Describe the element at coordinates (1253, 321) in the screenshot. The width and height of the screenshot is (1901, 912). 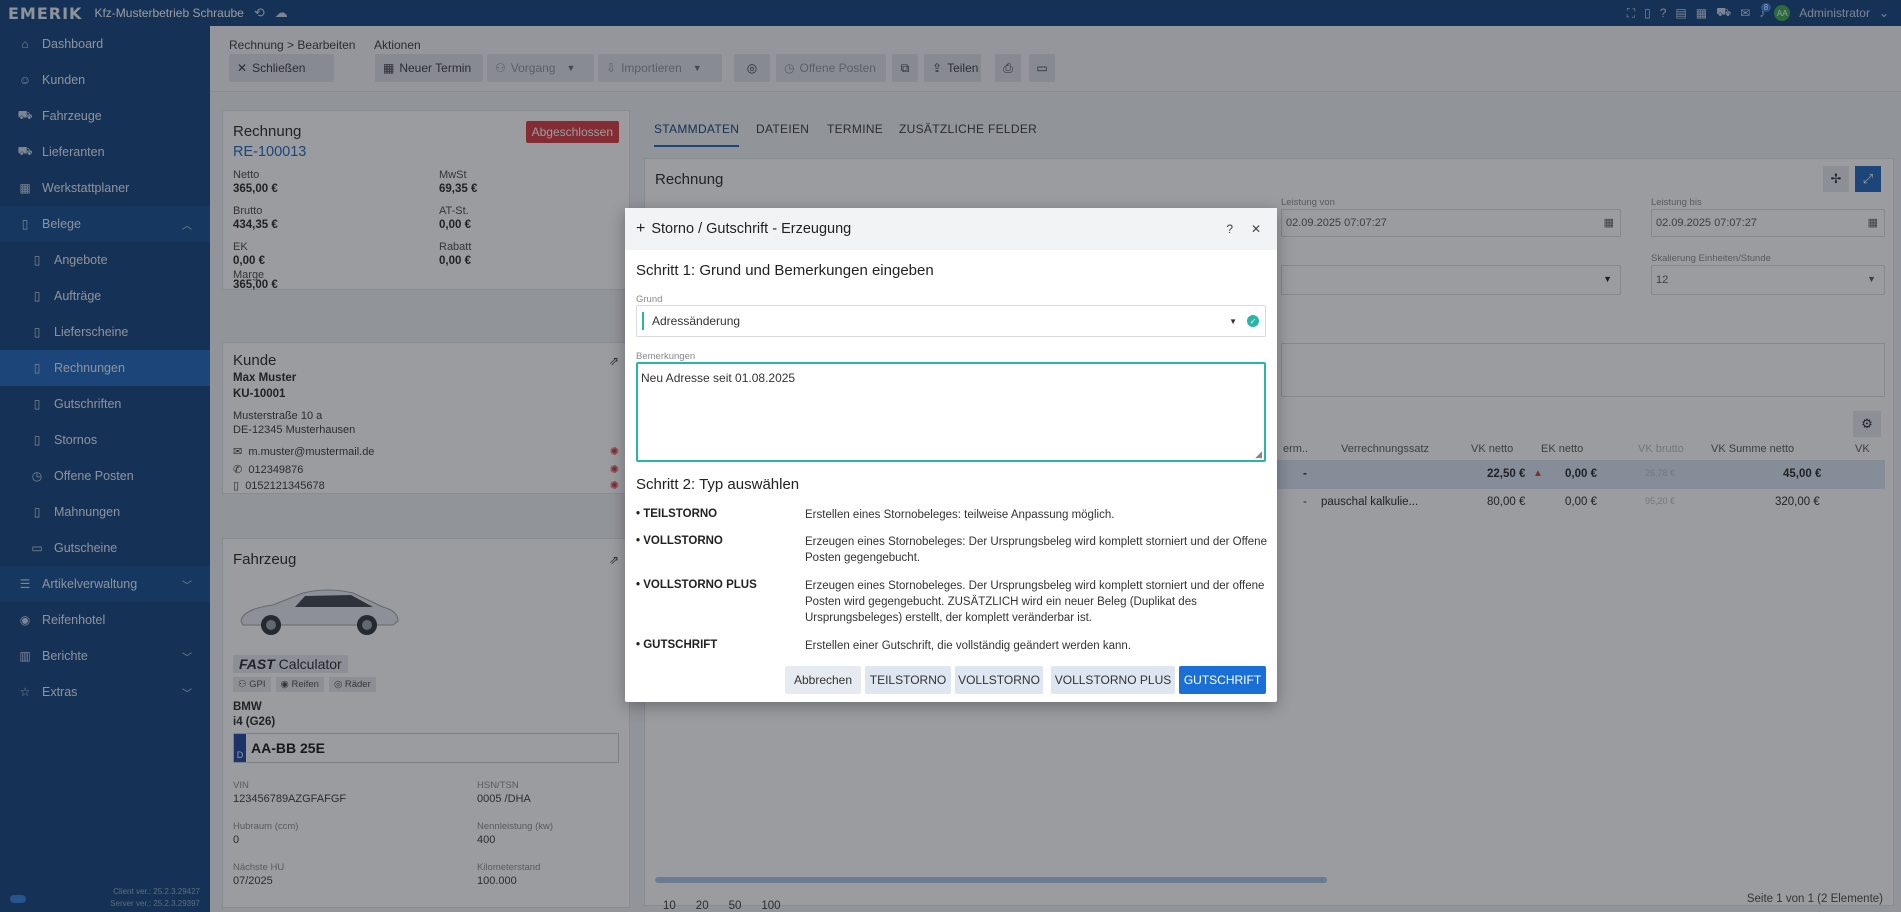
I see `check-icon: ✓` at that location.